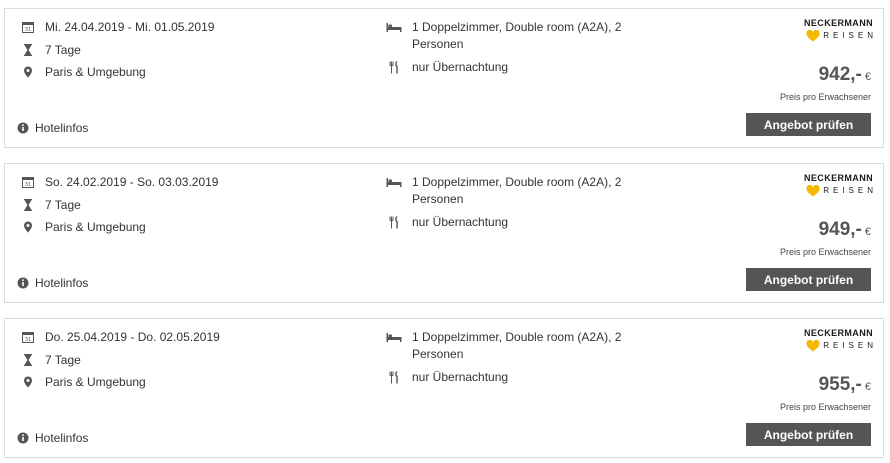  Describe the element at coordinates (132, 182) in the screenshot. I see `travel-dates: So. 24.02.2019 - So. 03.03.2019` at that location.